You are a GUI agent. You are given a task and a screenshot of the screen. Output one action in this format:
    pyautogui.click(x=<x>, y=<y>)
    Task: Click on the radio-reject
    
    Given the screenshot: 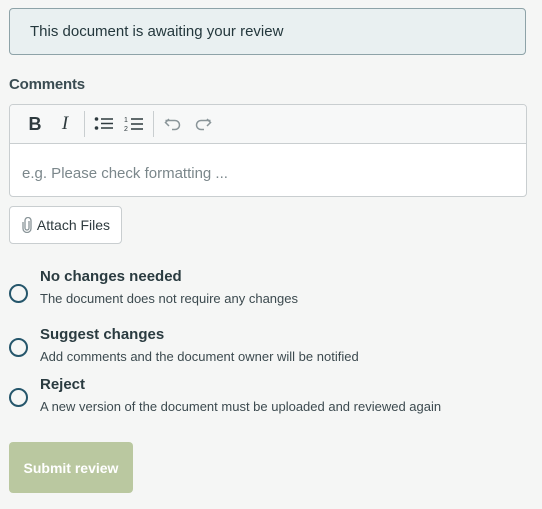 What is the action you would take?
    pyautogui.click(x=18, y=397)
    